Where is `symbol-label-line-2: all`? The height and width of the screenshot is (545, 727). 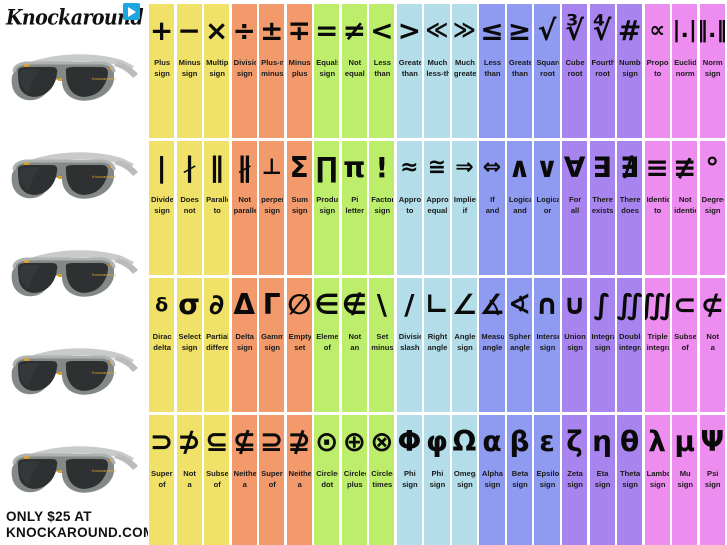 symbol-label-line-2: all is located at coordinates (575, 210).